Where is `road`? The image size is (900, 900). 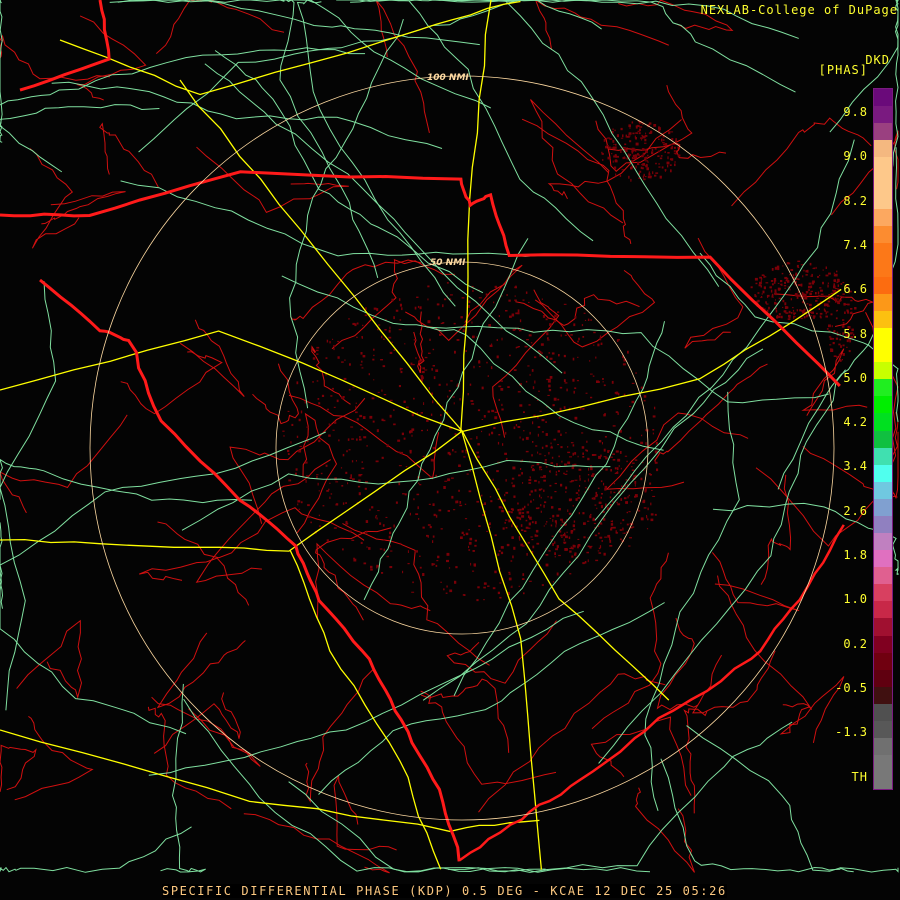 road is located at coordinates (304, 54).